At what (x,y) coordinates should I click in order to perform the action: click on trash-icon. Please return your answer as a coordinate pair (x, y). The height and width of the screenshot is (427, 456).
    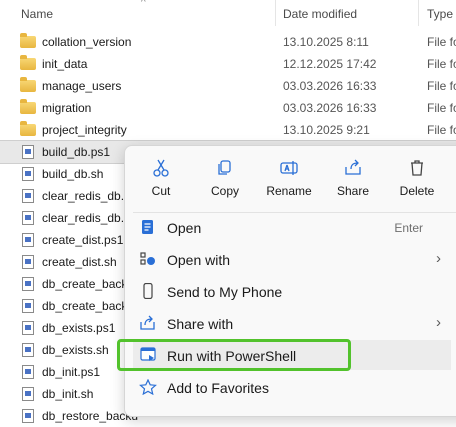
    Looking at the image, I should click on (417, 168).